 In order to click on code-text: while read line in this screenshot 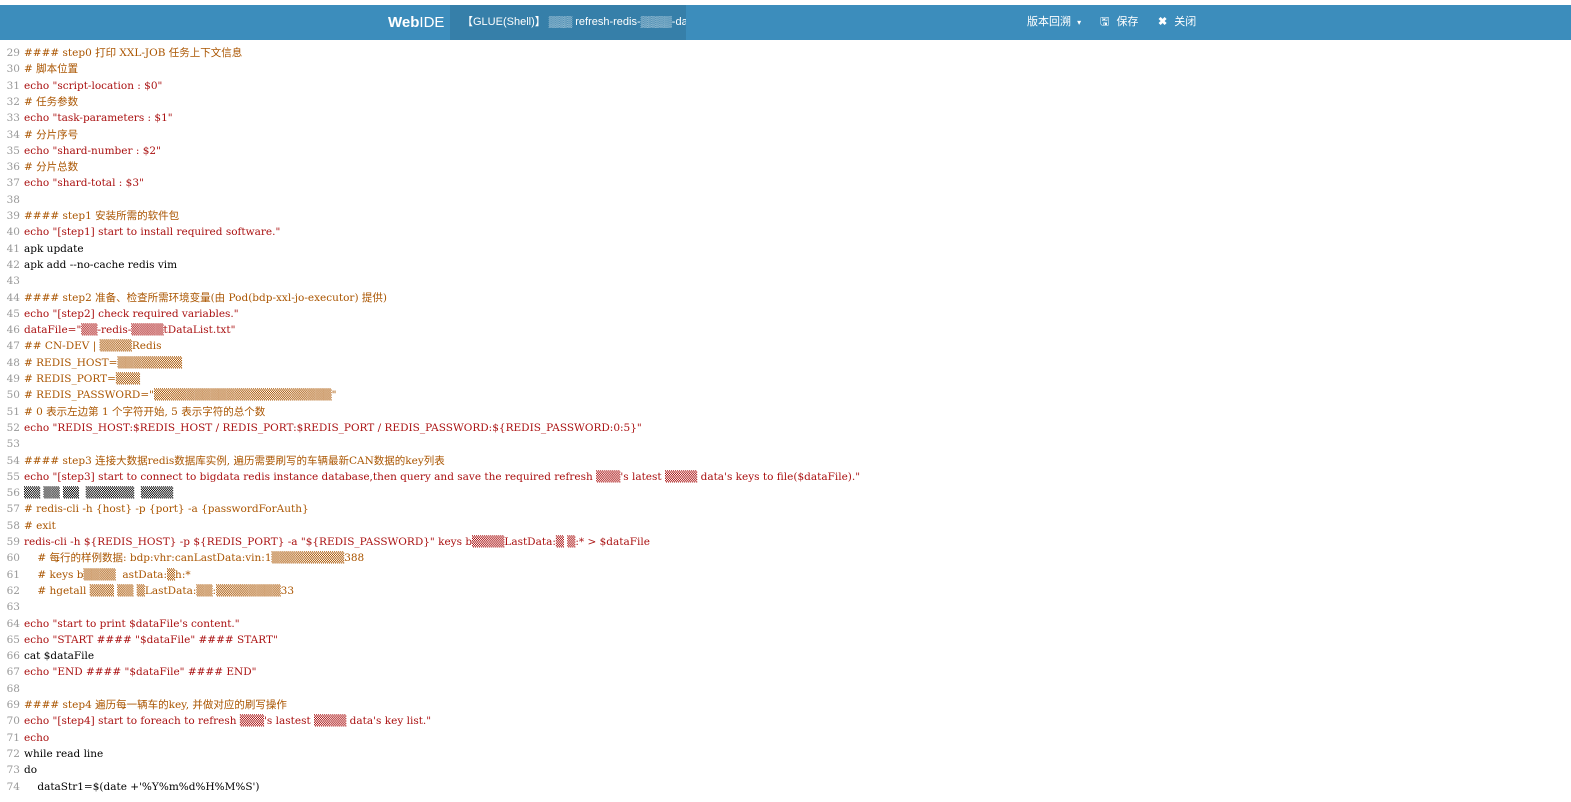, I will do `click(64, 753)`.